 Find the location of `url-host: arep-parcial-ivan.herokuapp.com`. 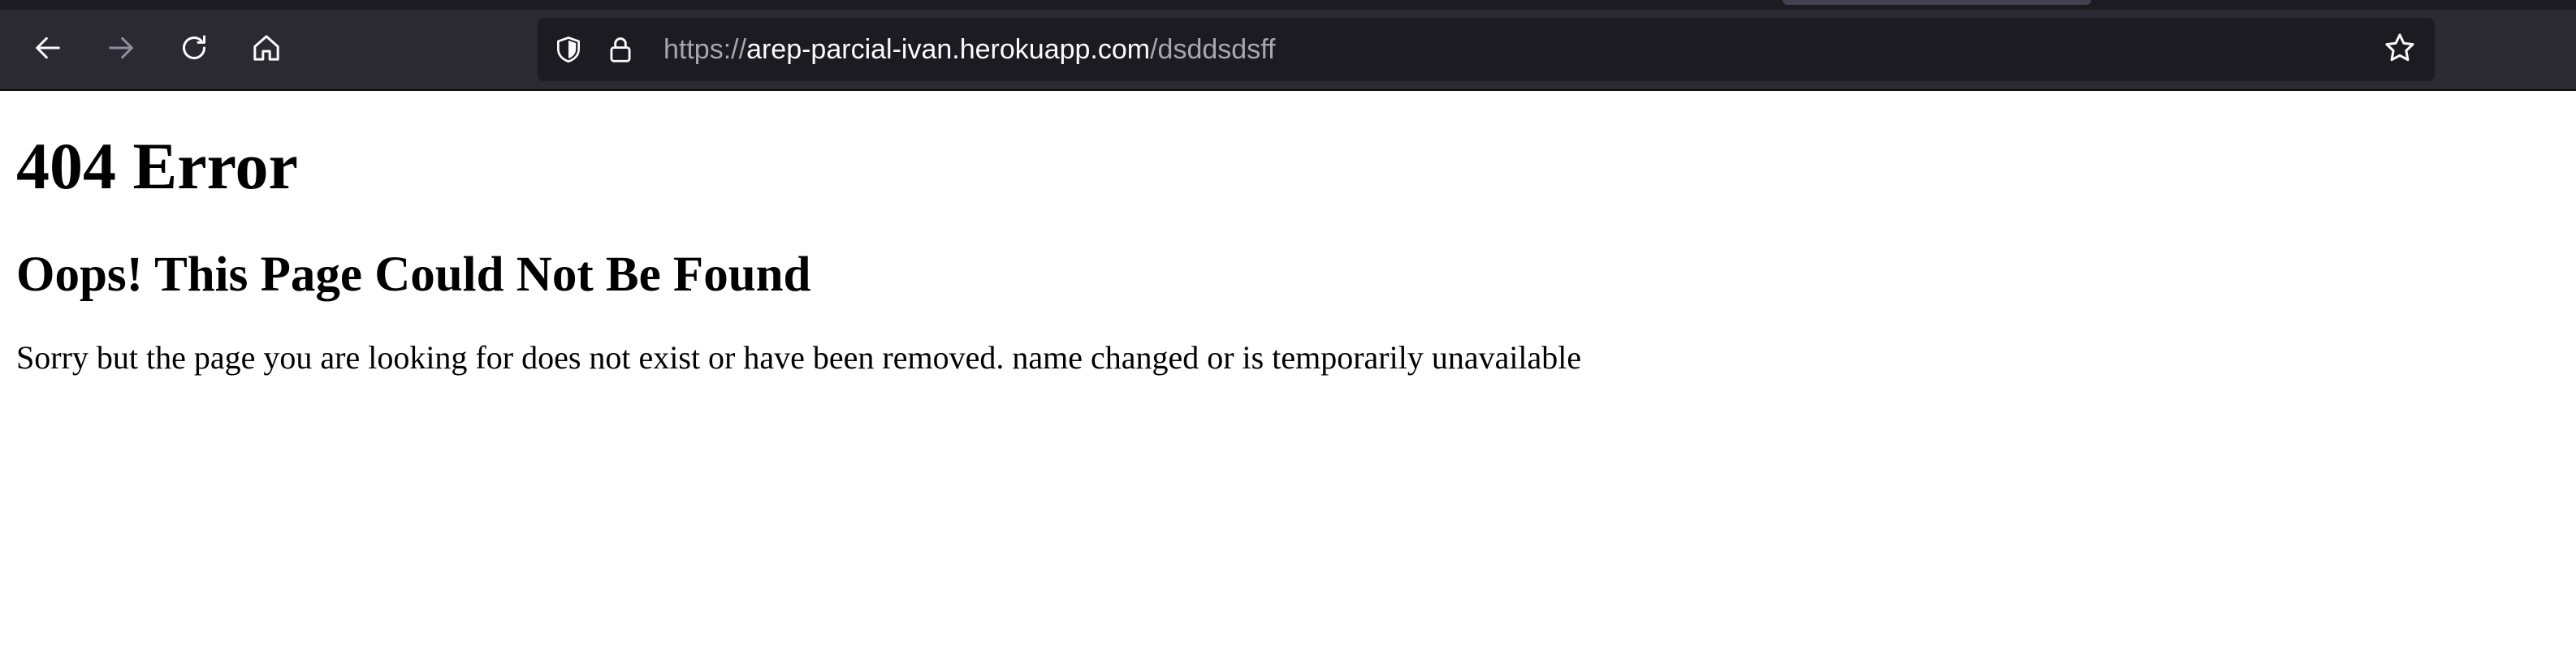

url-host: arep-parcial-ivan.herokuapp.com is located at coordinates (948, 50).